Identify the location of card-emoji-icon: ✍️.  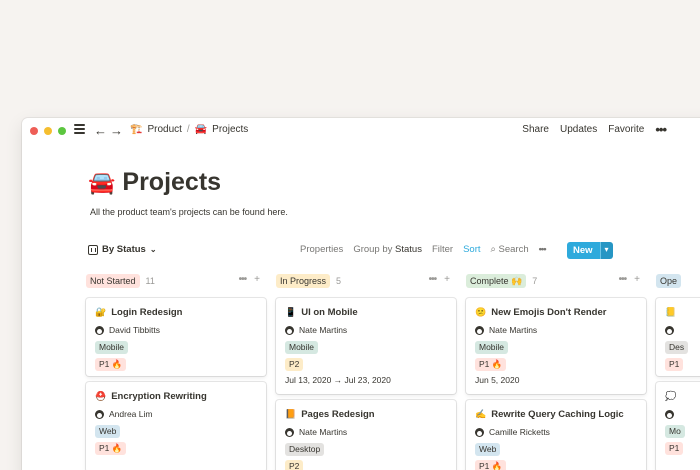
(481, 413).